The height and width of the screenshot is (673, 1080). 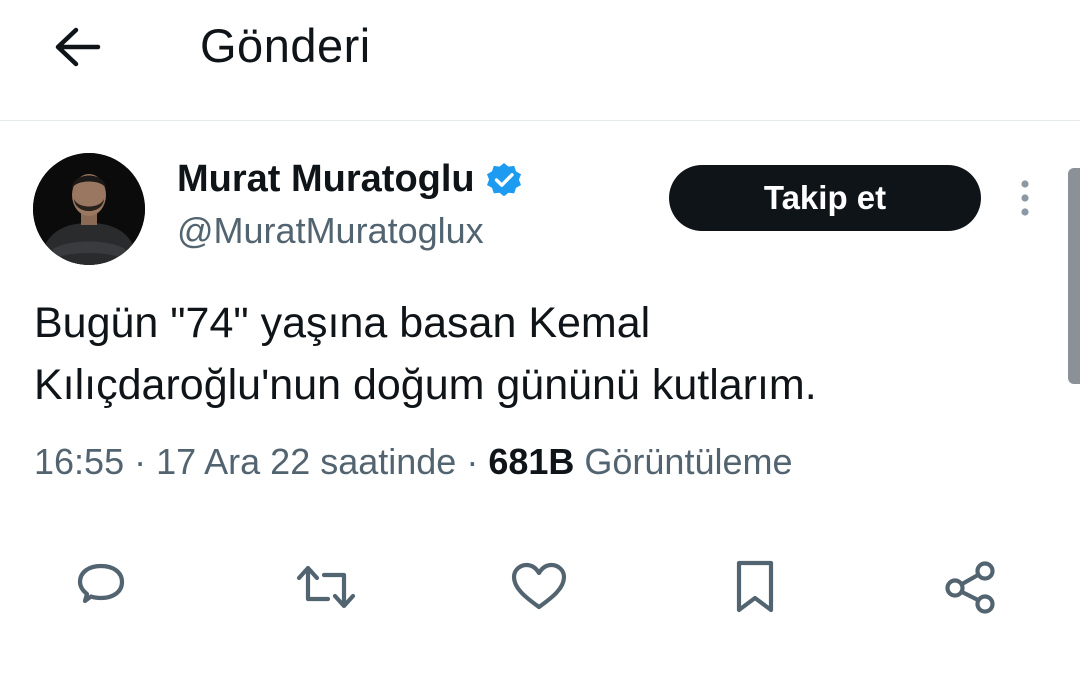 I want to click on share-button, so click(x=970, y=587).